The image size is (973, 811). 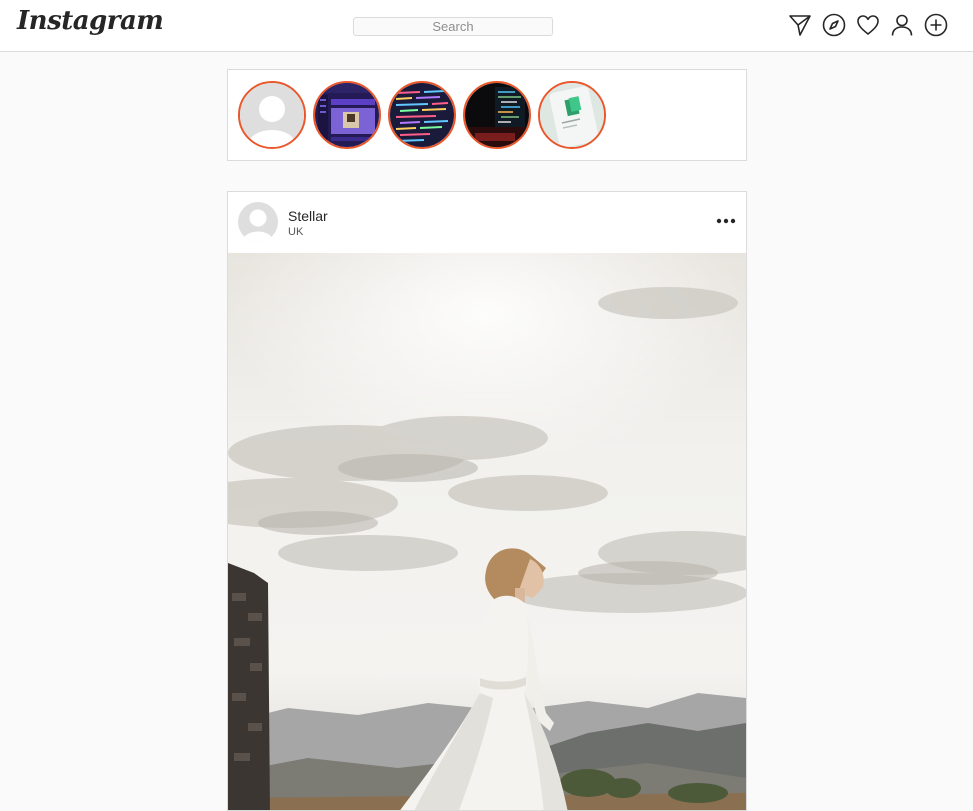 What do you see at coordinates (308, 216) in the screenshot?
I see `post-username: Stellar` at bounding box center [308, 216].